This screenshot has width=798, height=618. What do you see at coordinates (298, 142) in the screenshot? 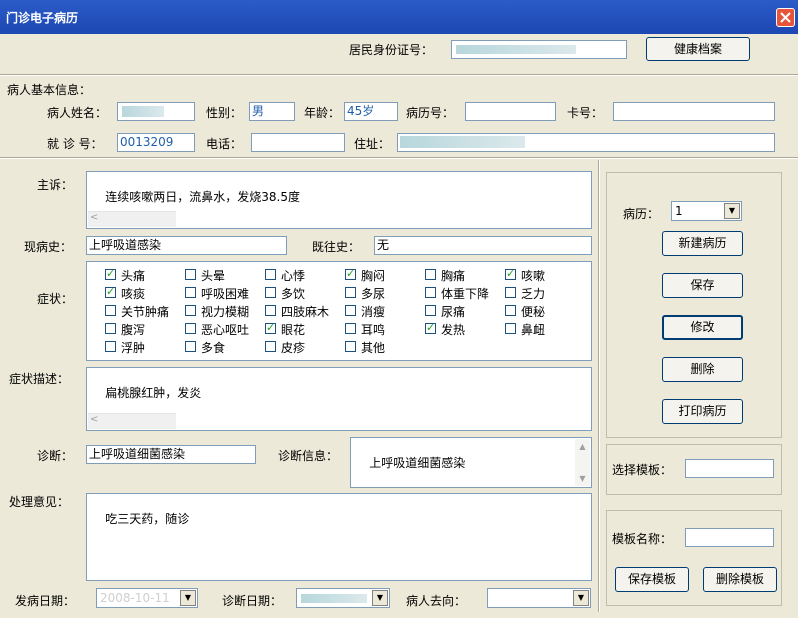
I see `phone-field` at bounding box center [298, 142].